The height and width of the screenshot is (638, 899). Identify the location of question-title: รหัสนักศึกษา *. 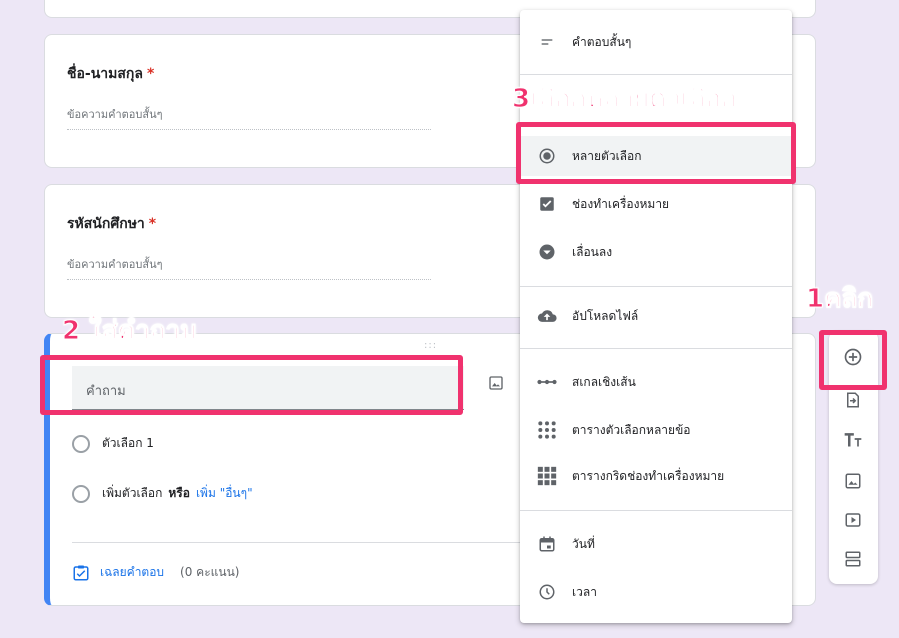
(111, 224).